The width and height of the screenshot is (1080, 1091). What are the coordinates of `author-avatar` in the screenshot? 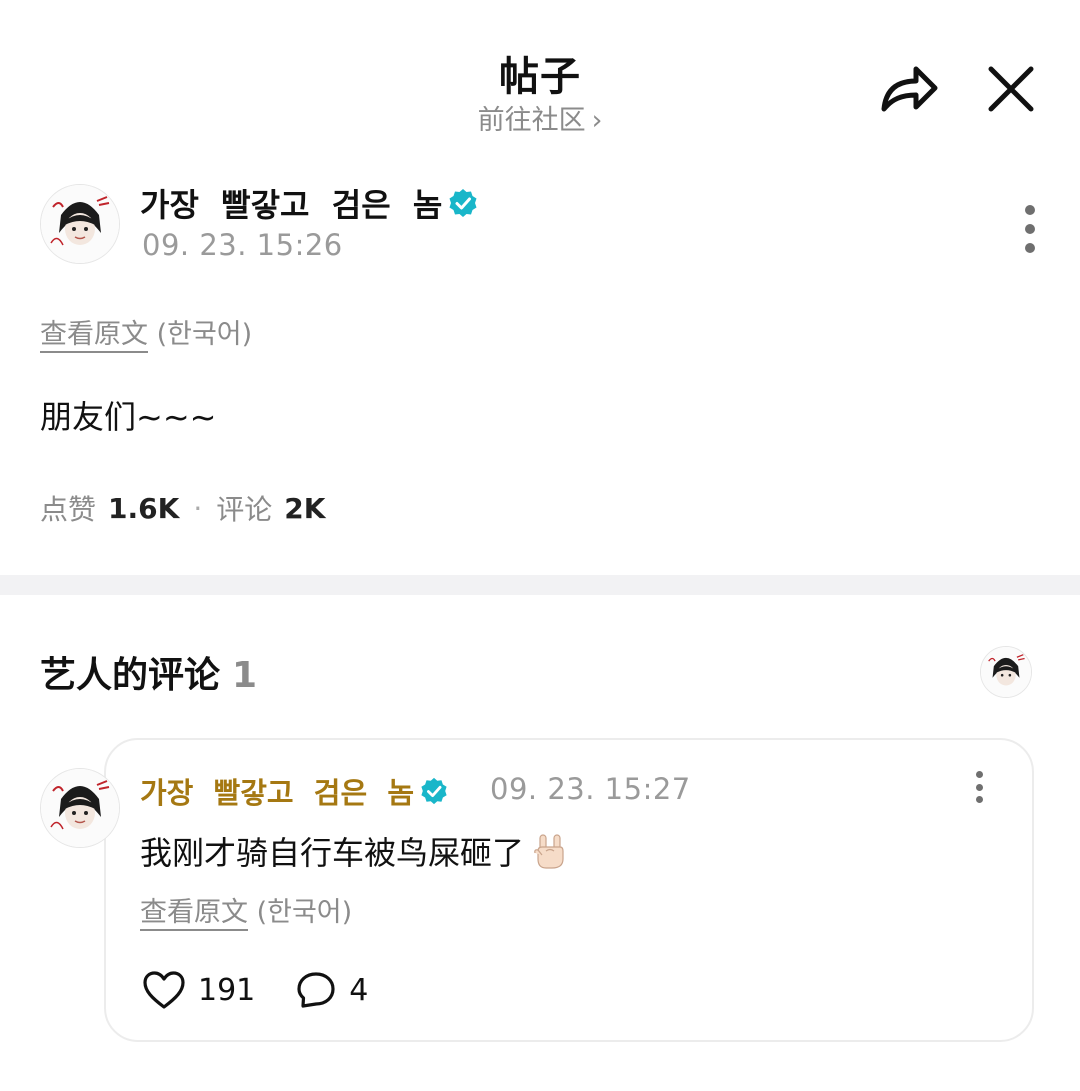 It's located at (80, 224).